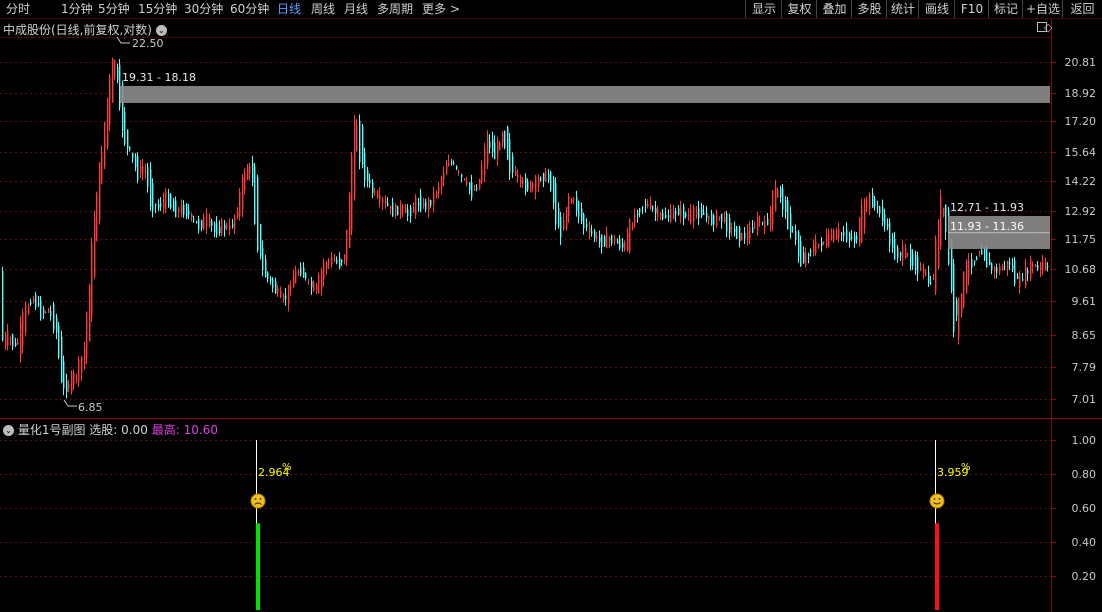  What do you see at coordinates (1084, 440) in the screenshot?
I see `indicator-tick-label: 1.00` at bounding box center [1084, 440].